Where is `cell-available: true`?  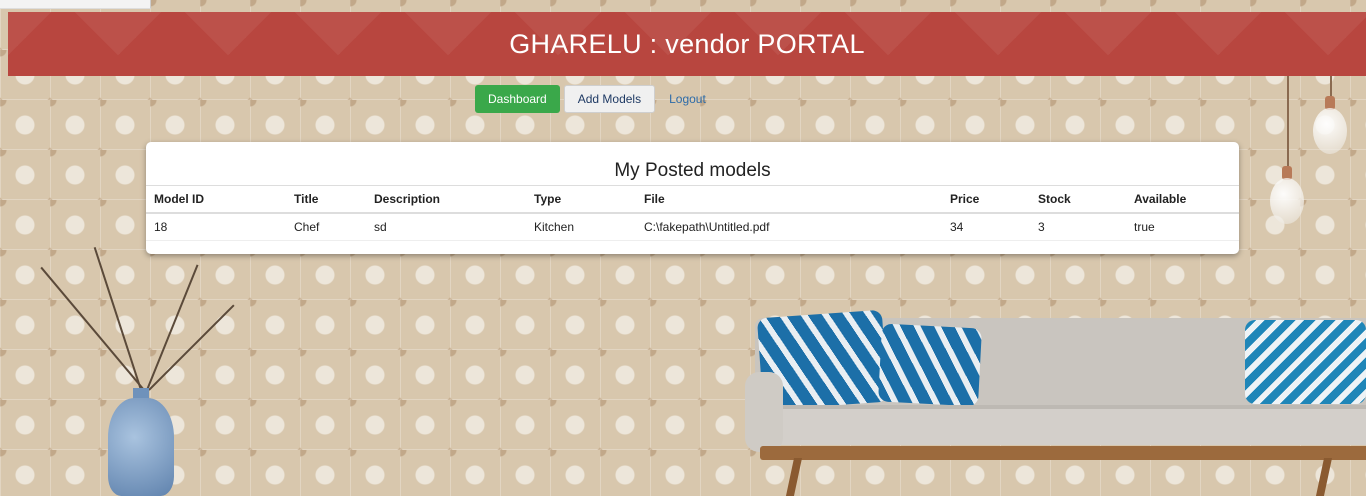
cell-available: true is located at coordinates (1182, 227).